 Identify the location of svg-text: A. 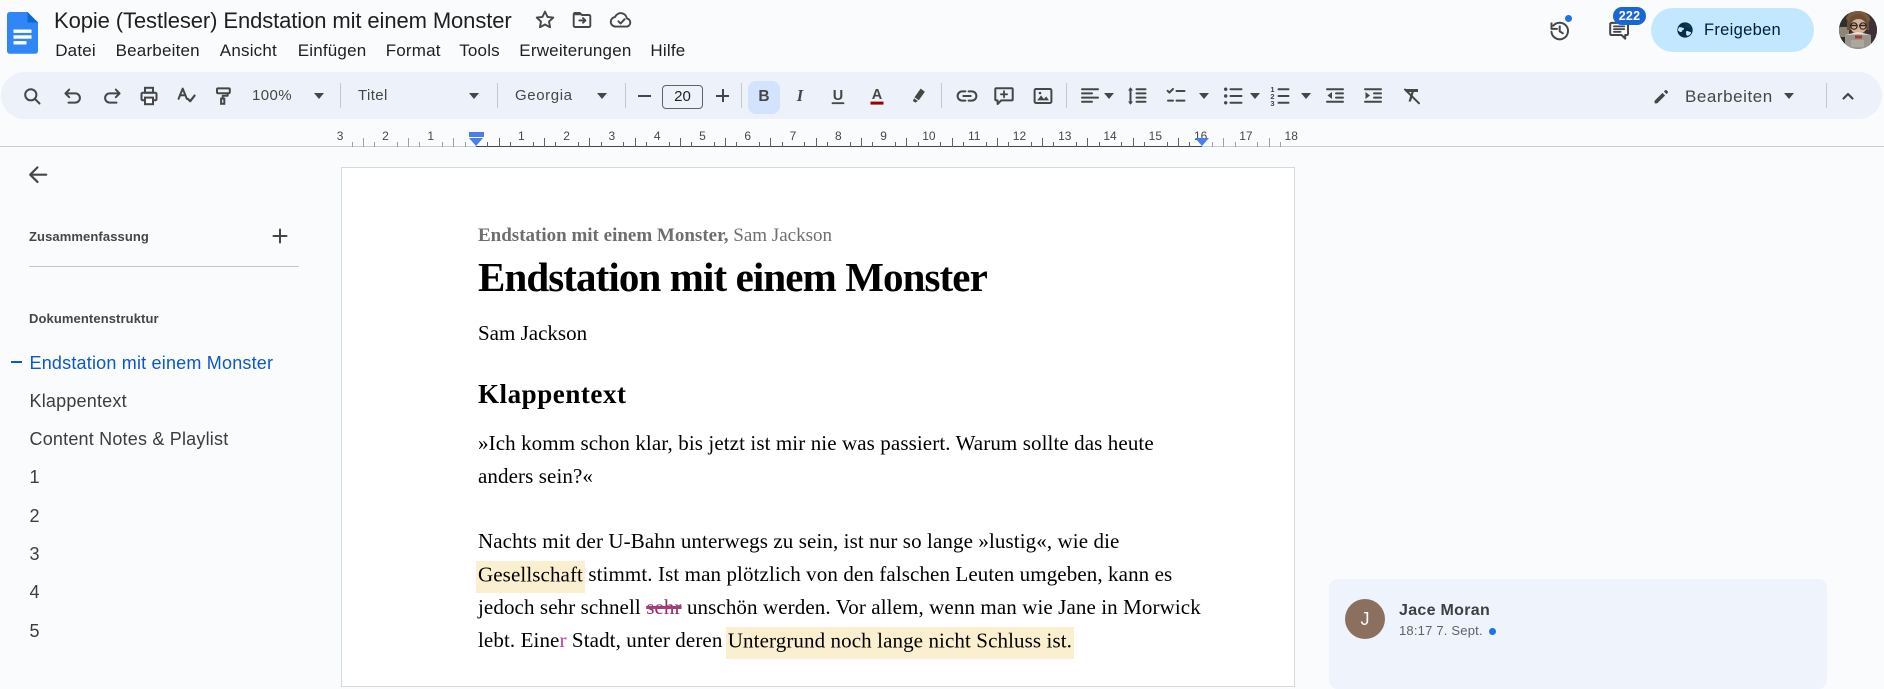
(877, 95).